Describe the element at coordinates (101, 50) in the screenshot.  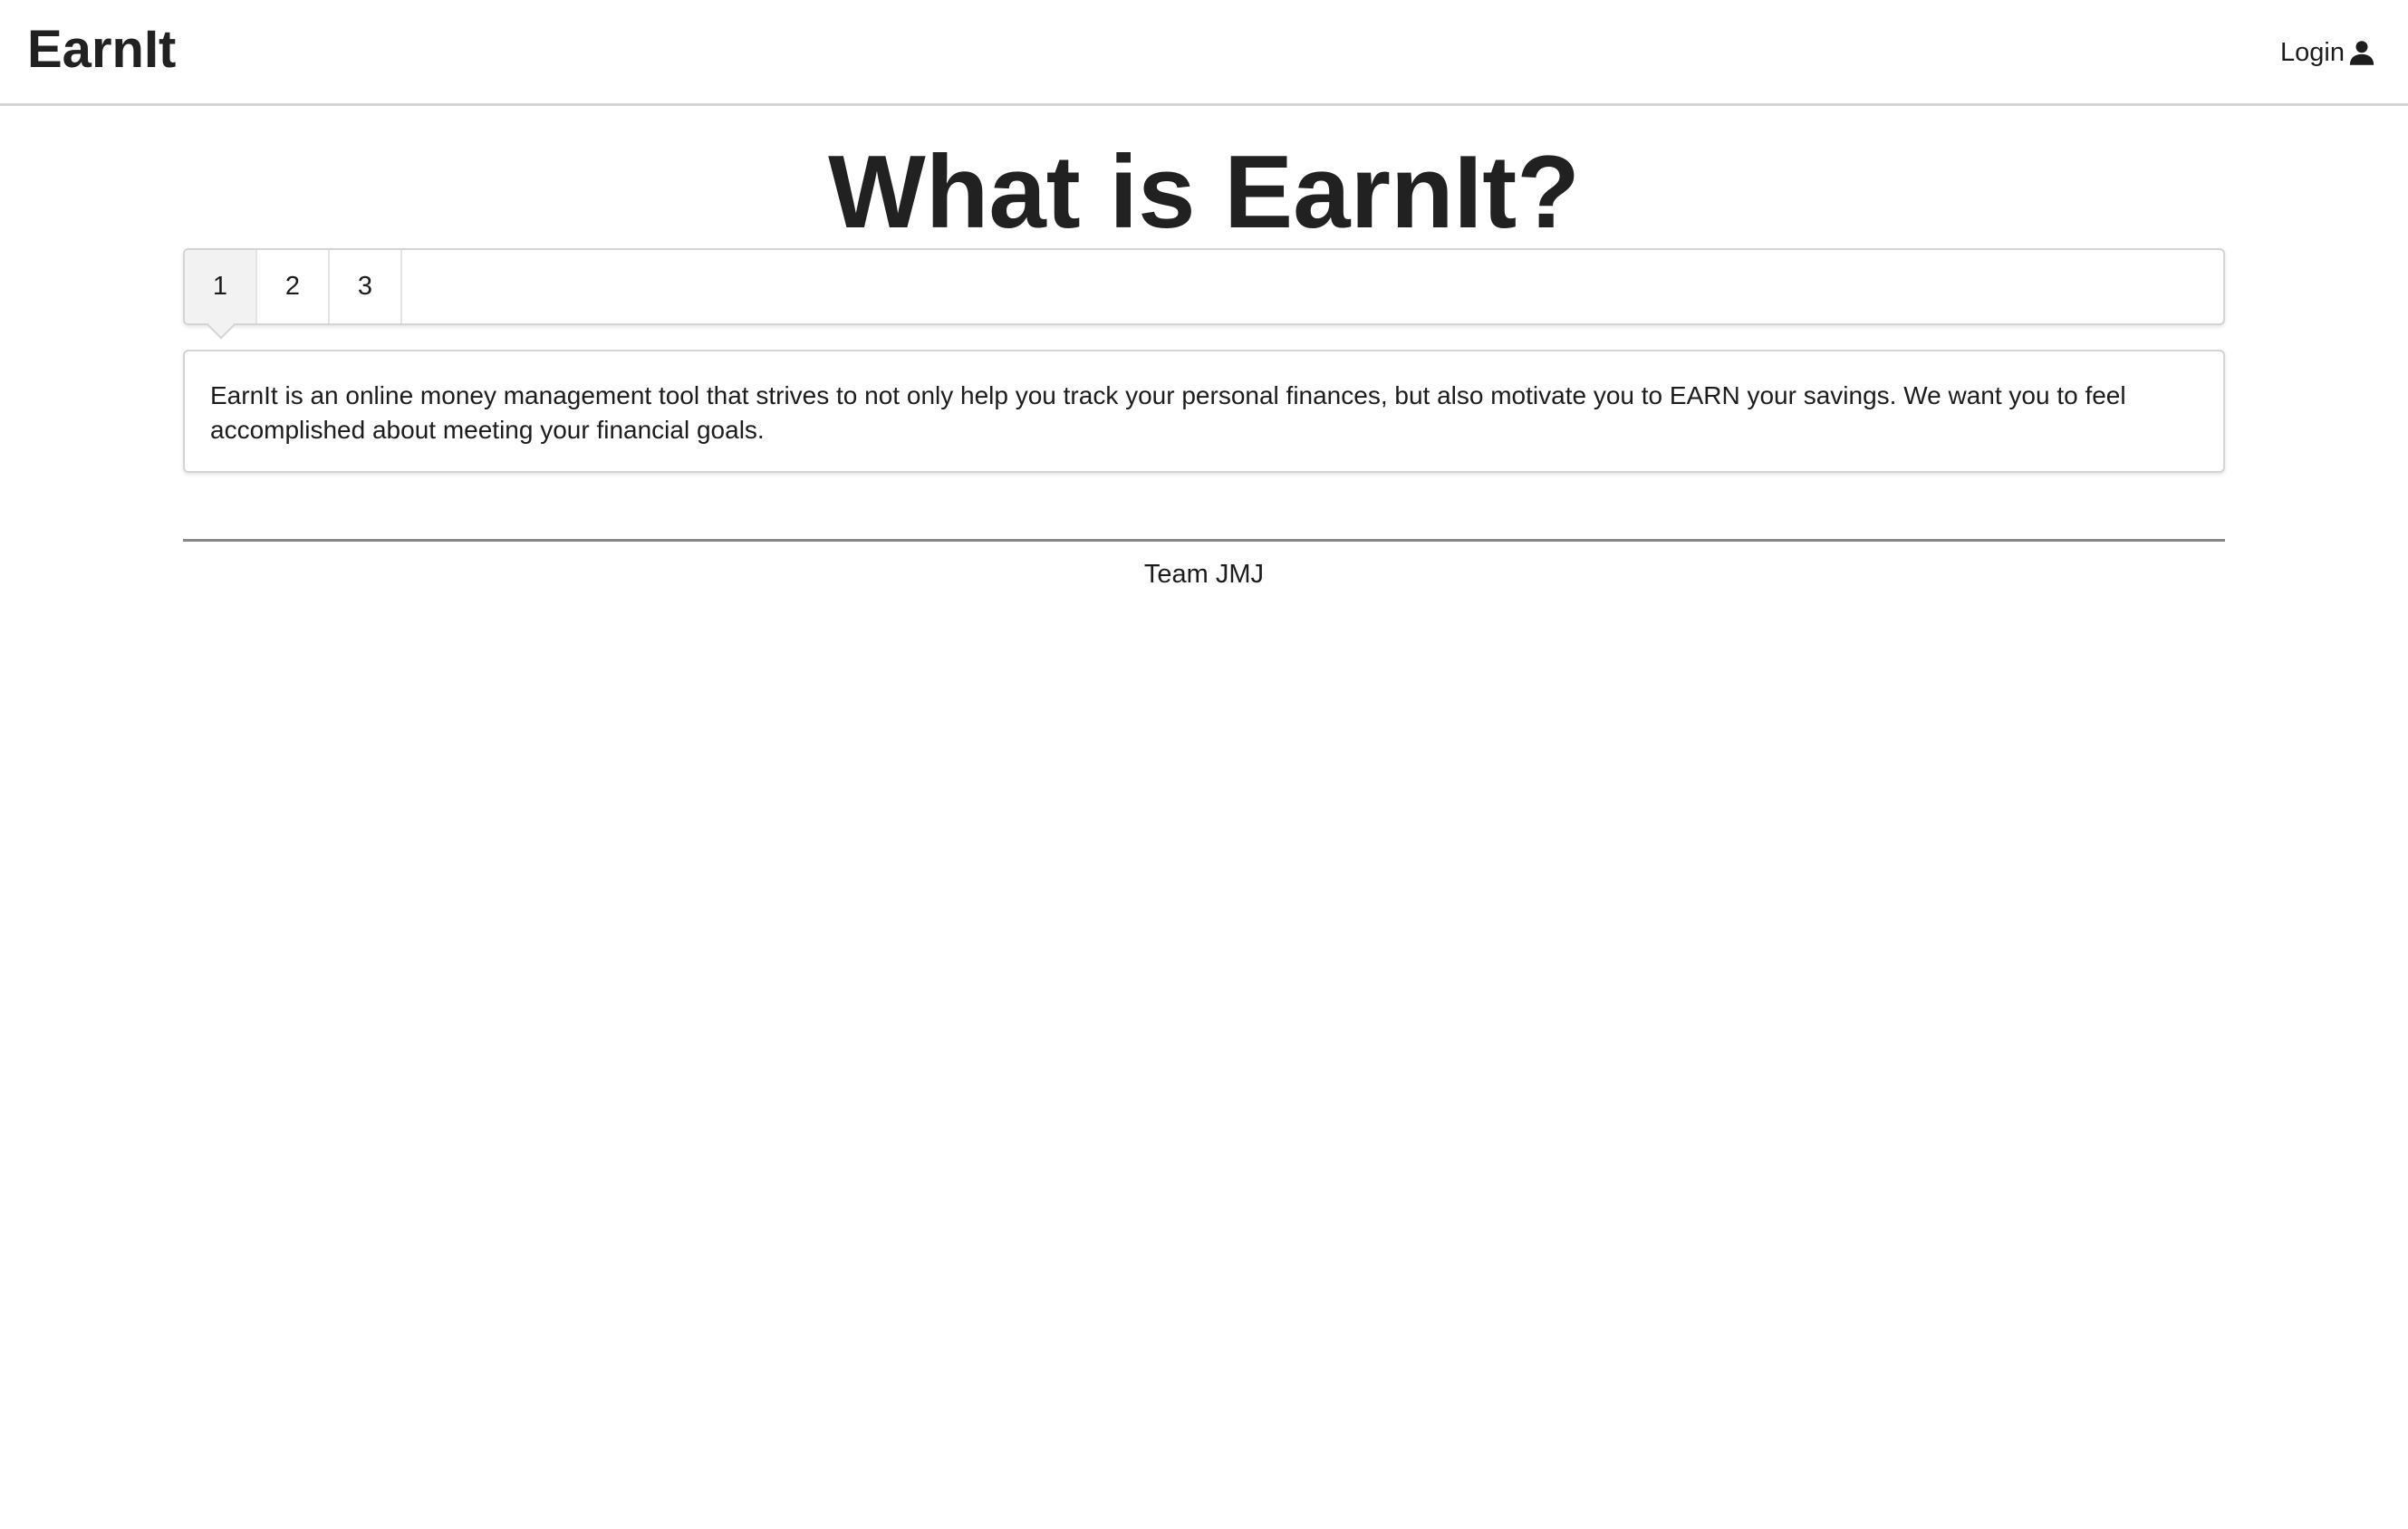
I see `brand-logo: EarnIt` at that location.